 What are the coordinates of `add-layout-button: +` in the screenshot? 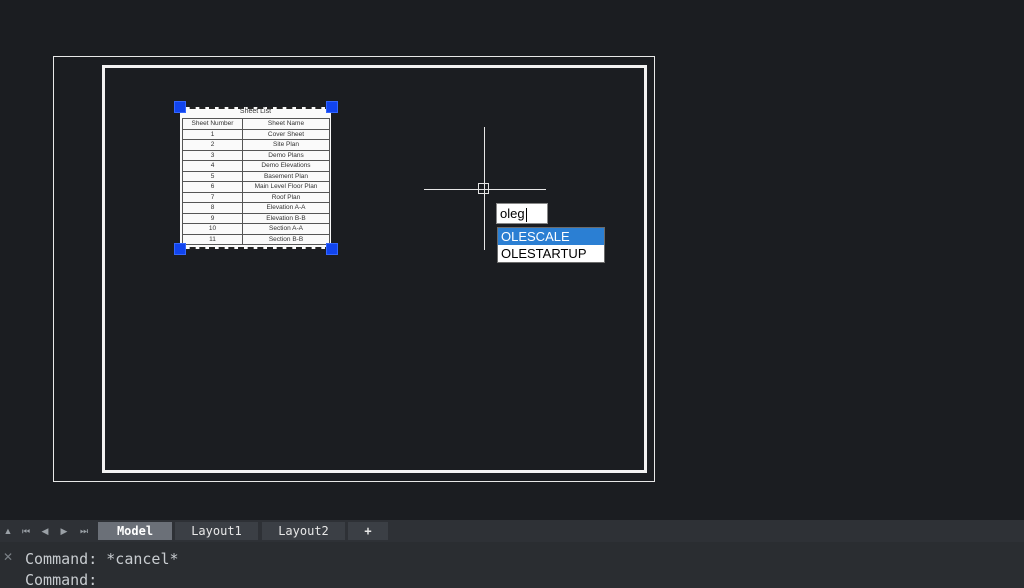 It's located at (368, 531).